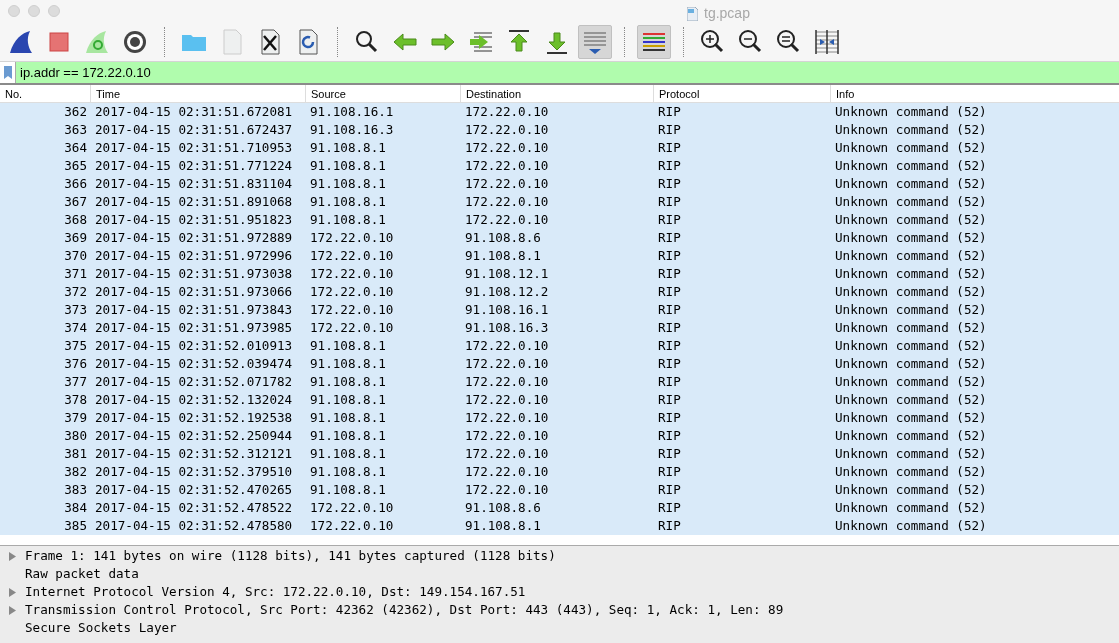  I want to click on packet-detail-item: Transmission Control Protocol, Src Port: 42362 (42362), Dst Port: 443 (443), Seq: 1, Ack: 1, Len: 89, so click(404, 610).